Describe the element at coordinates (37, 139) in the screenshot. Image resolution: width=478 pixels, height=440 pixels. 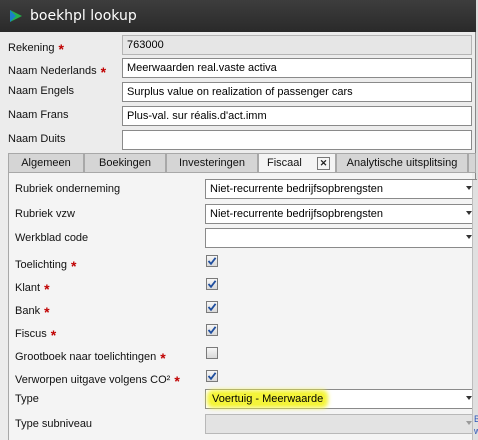
I see `naam-de-label: Naam Duits` at that location.